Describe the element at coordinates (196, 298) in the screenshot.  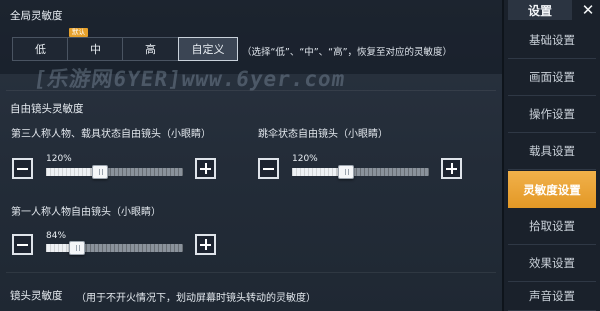
I see `camera-hint-text: （用于不开火情况下，划动屏幕时镜头转动的灵敏度）` at that location.